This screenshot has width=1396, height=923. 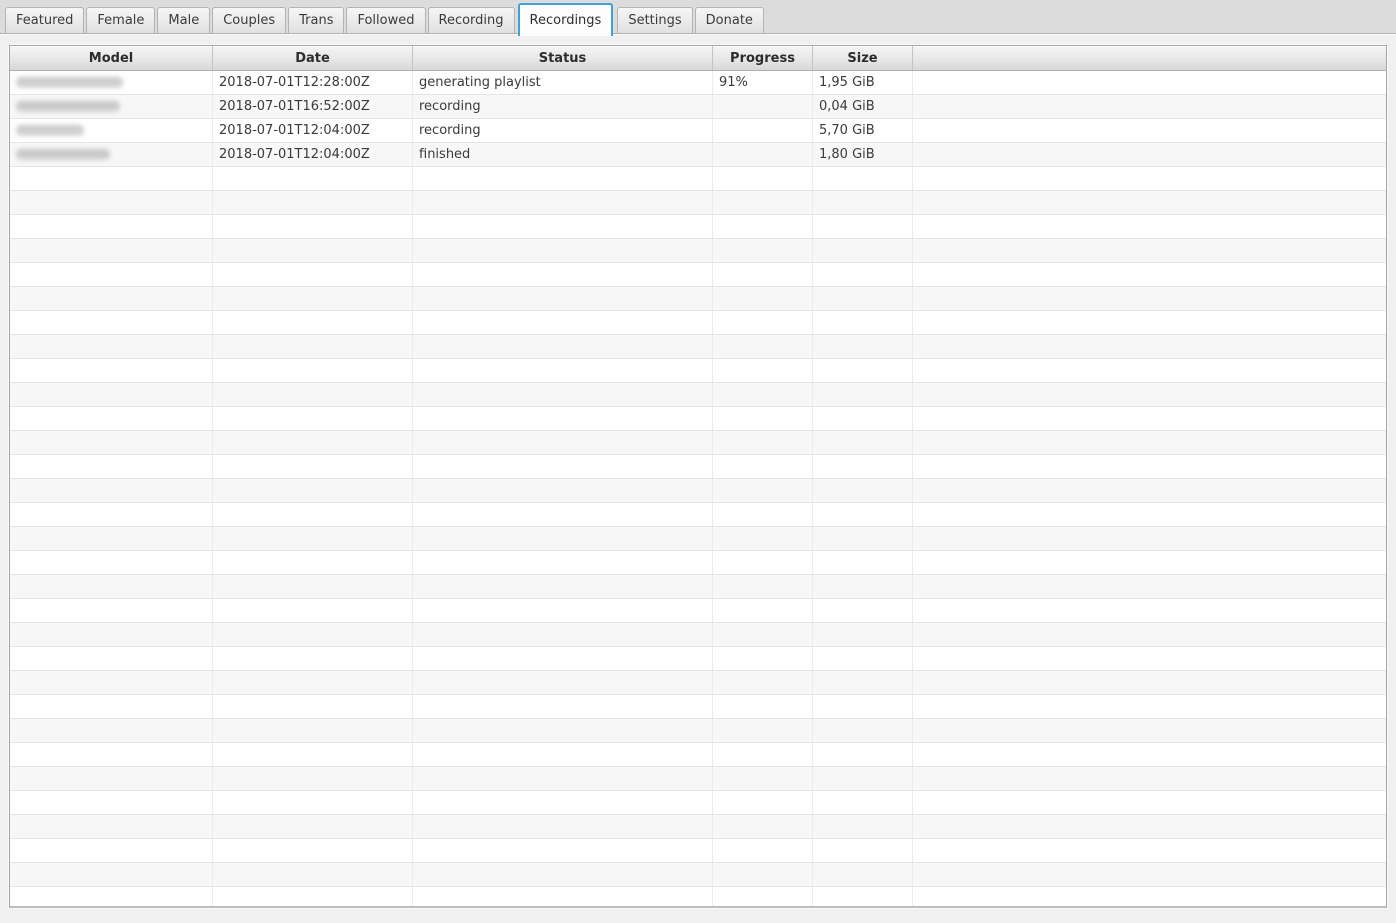 I want to click on column-header-size: Size, so click(x=863, y=58).